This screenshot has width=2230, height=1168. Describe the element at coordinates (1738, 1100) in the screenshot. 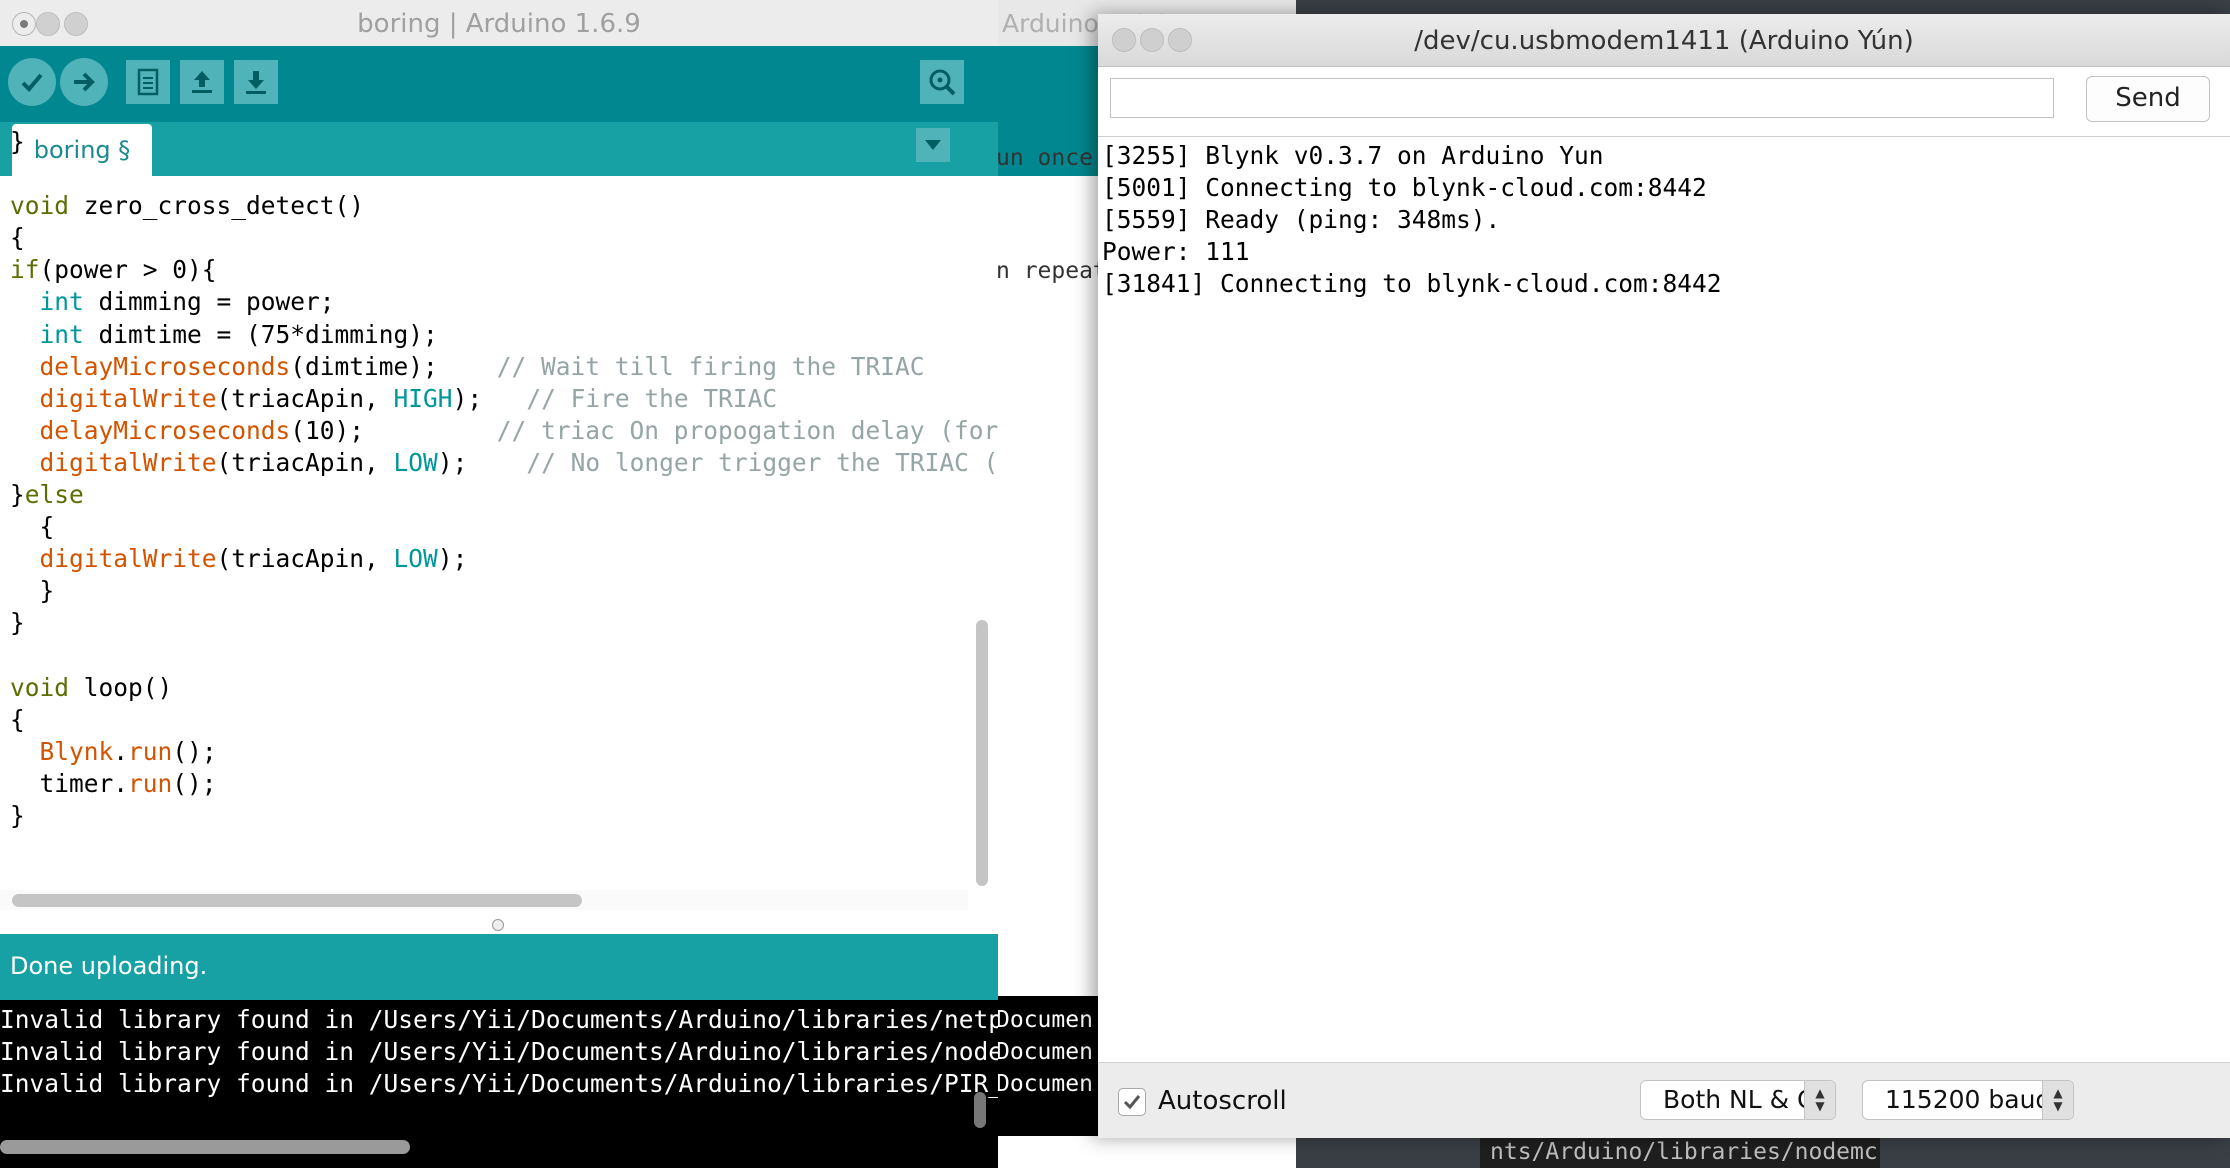

I see `line-ending-select: Both NL & CR ▲ ▼` at that location.